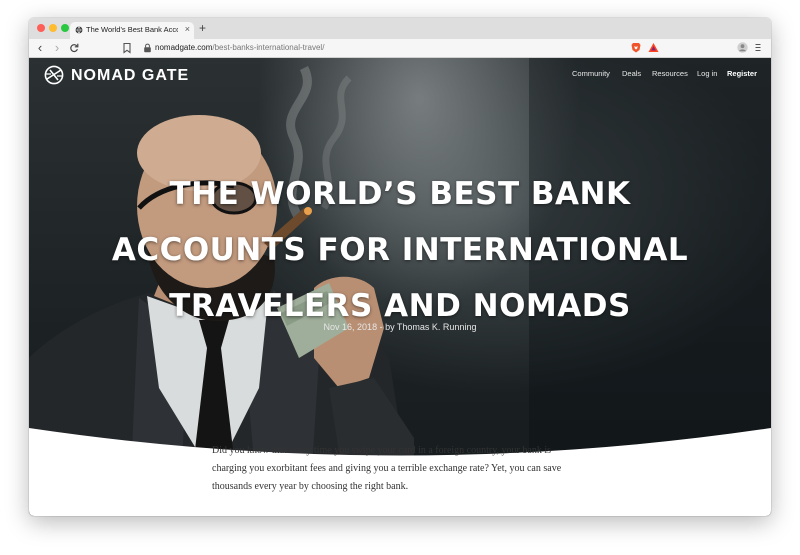 Image resolution: width=800 pixels, height=555 pixels. Describe the element at coordinates (127, 48) in the screenshot. I see `bookmark-icon` at that location.